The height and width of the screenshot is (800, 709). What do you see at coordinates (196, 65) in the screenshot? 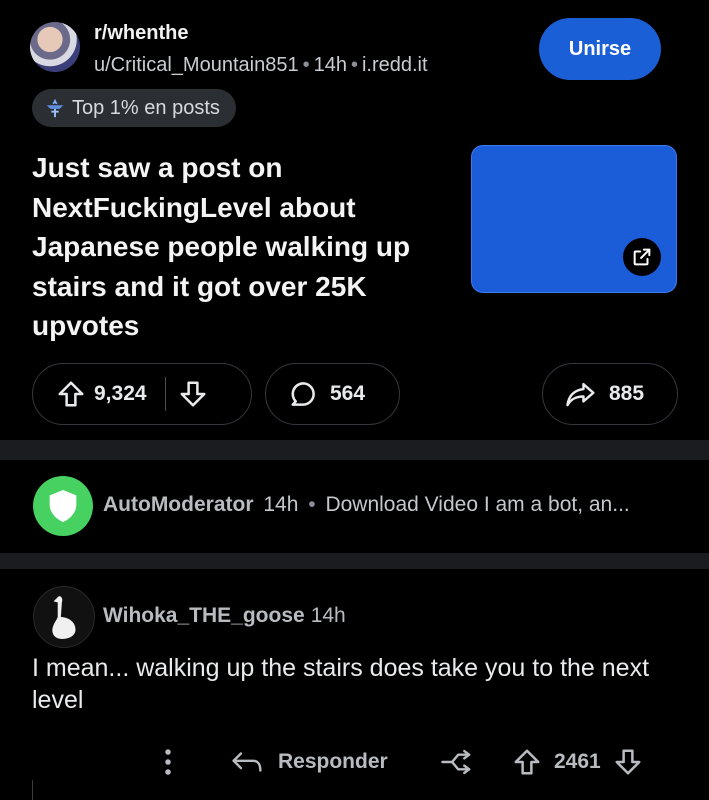
I see `post-author: u/Critical_Mountain851` at bounding box center [196, 65].